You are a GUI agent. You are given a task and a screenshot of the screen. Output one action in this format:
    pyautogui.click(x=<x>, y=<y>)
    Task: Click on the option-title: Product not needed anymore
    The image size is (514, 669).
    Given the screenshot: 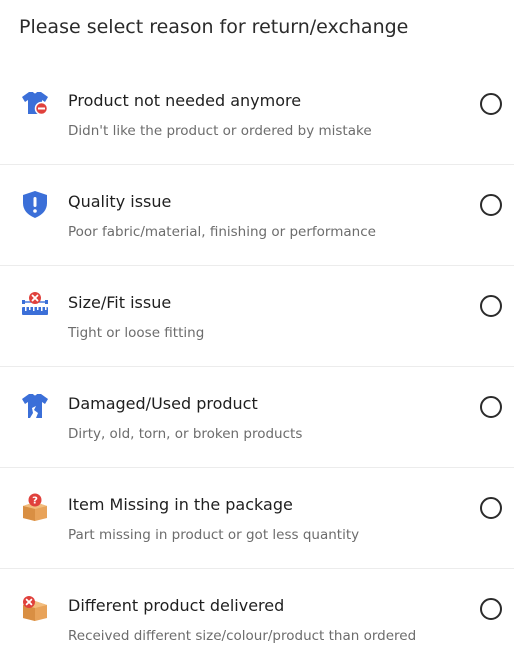 What is the action you would take?
    pyautogui.click(x=185, y=100)
    